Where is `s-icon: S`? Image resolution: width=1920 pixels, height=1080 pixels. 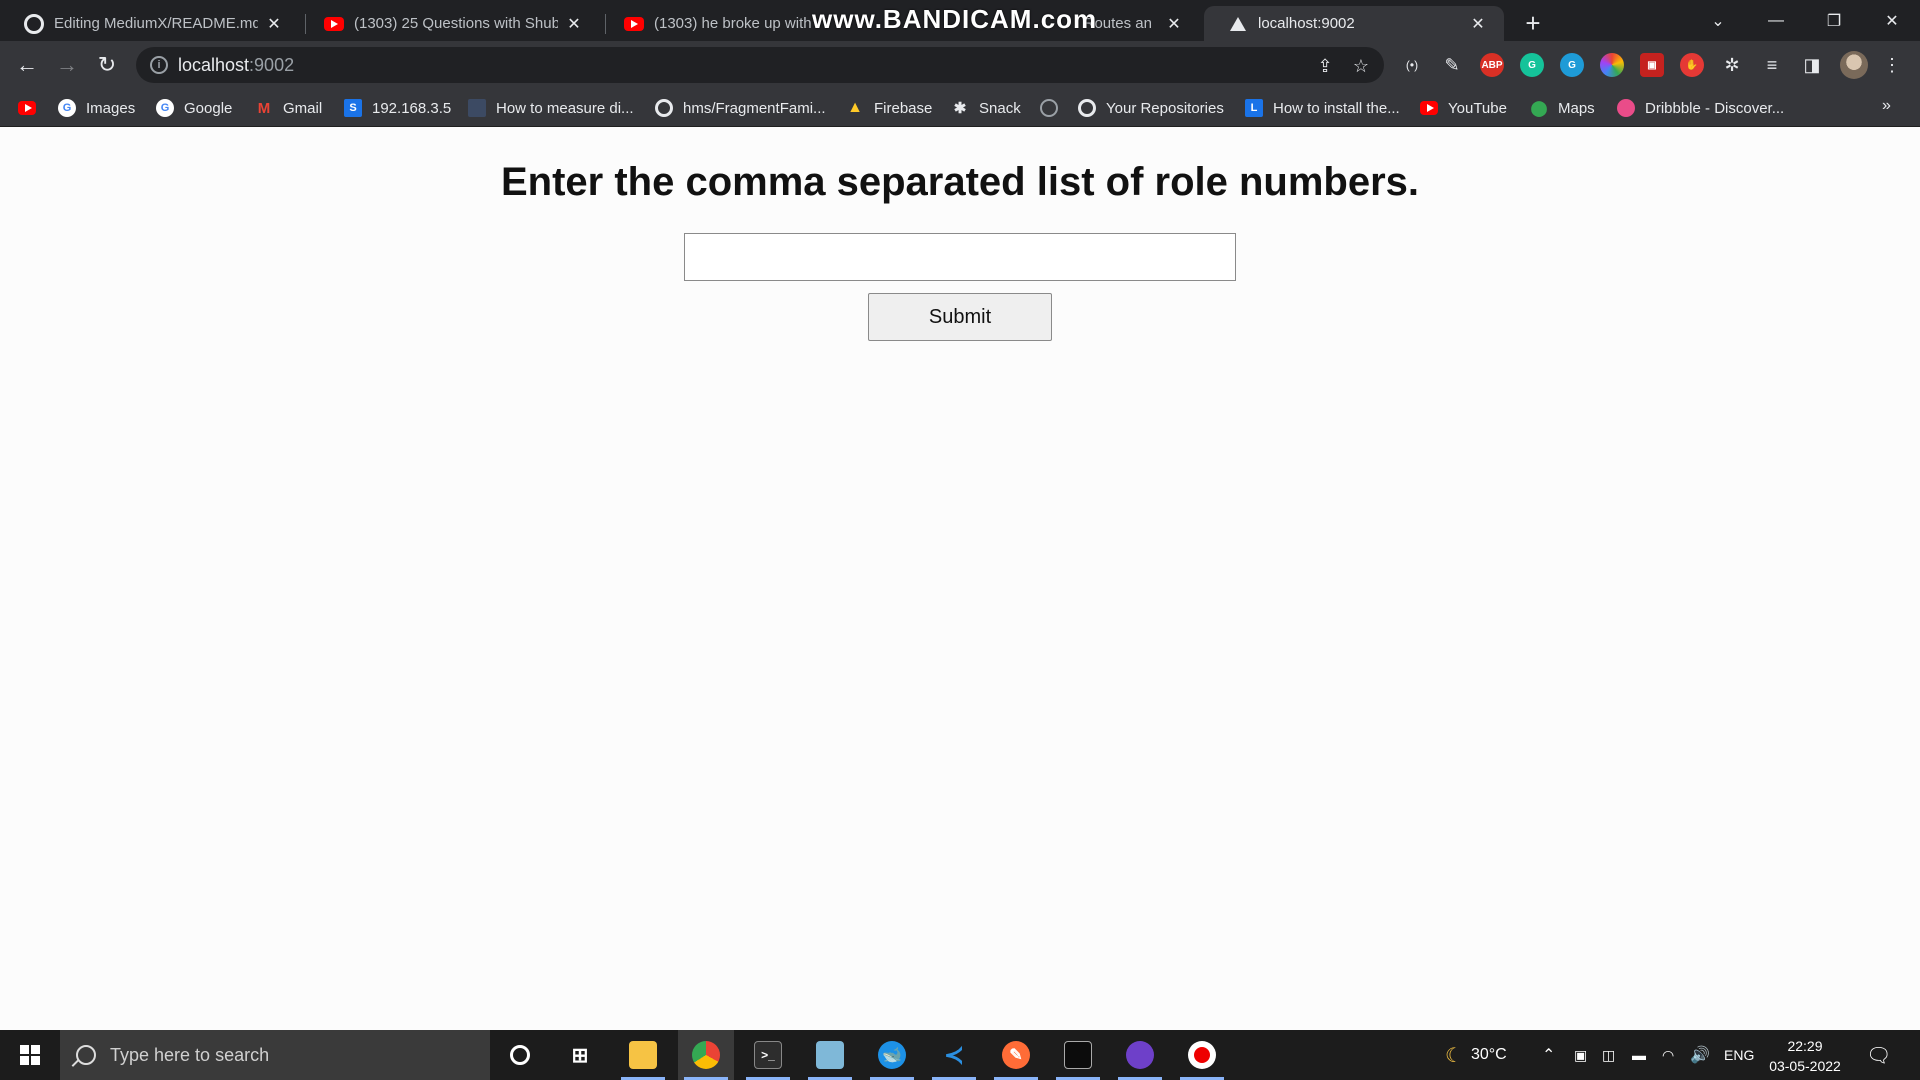 s-icon: S is located at coordinates (353, 108).